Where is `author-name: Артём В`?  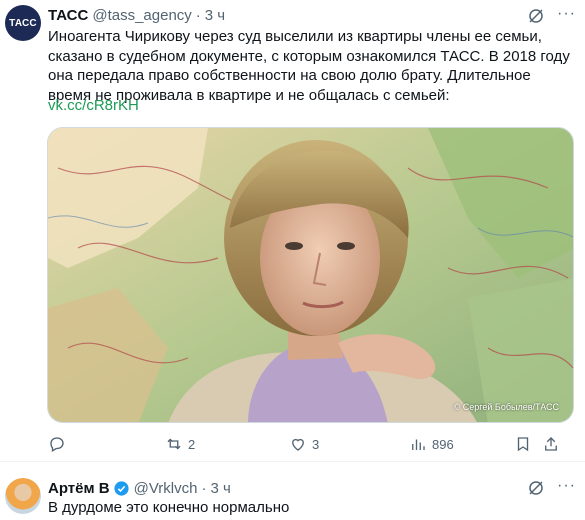 author-name: Артём В is located at coordinates (79, 488).